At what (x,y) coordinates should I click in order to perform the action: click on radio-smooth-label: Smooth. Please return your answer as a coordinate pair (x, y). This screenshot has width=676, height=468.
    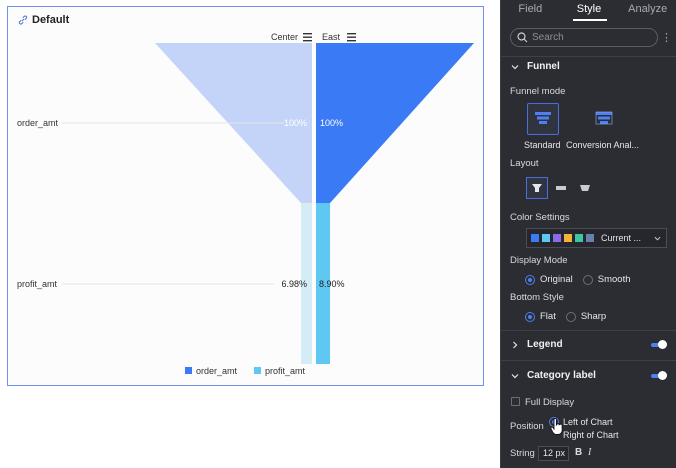
    Looking at the image, I should click on (614, 279).